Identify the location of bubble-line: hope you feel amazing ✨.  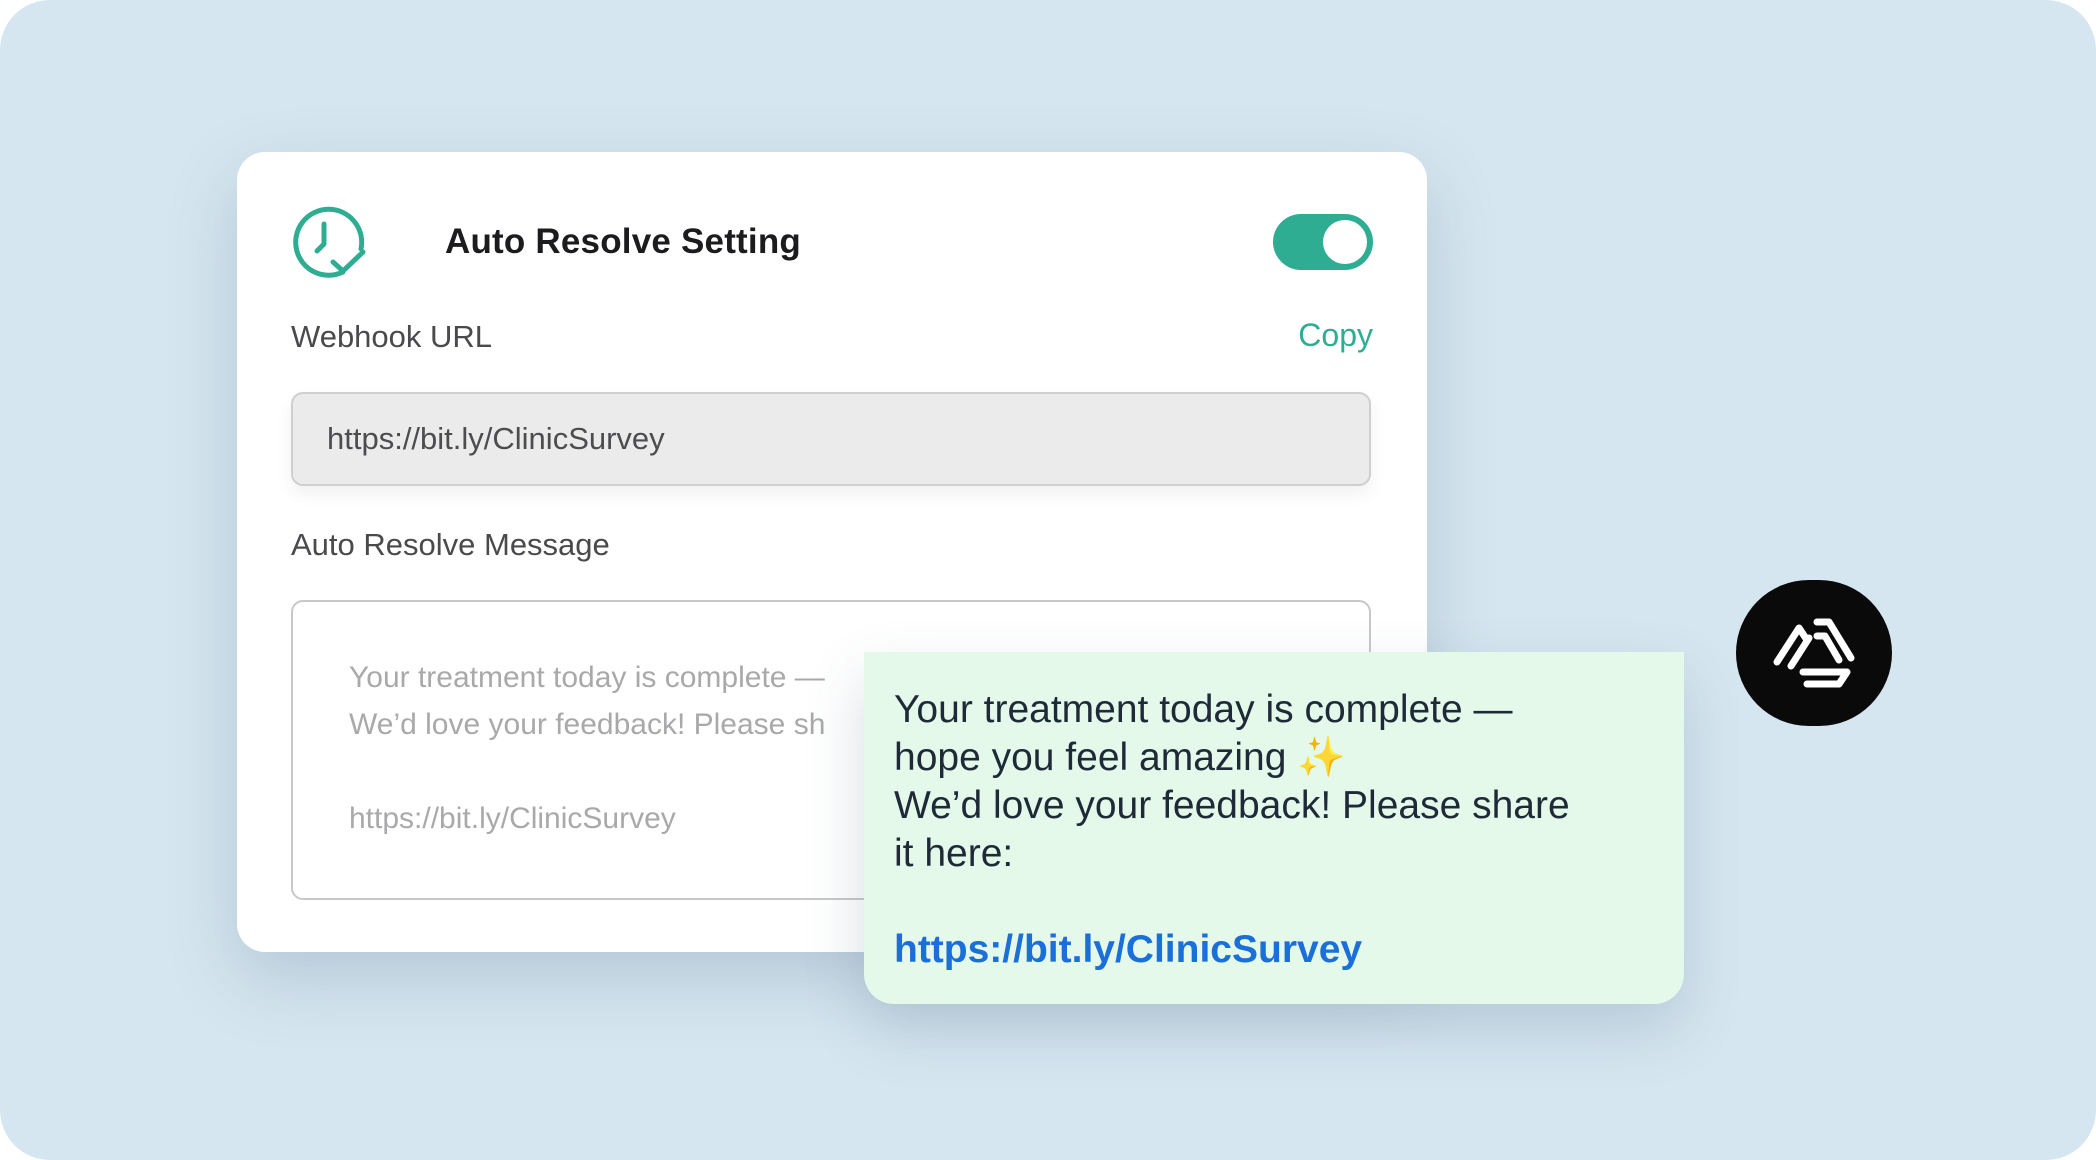
(1274, 758).